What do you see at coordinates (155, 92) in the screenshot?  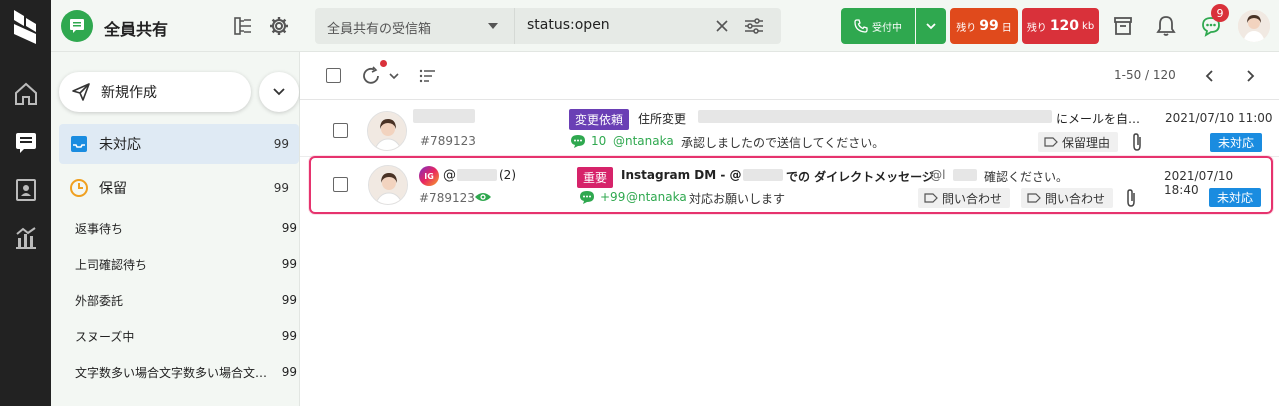 I see `compose-button: 新規作成` at bounding box center [155, 92].